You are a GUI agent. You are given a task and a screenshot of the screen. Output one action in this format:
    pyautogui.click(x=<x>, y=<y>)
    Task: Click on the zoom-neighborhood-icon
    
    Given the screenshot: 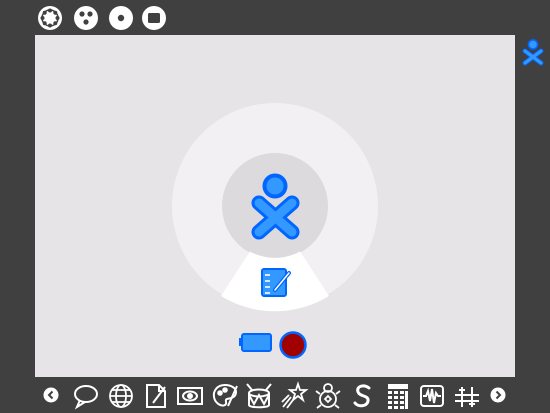 What is the action you would take?
    pyautogui.click(x=50, y=18)
    